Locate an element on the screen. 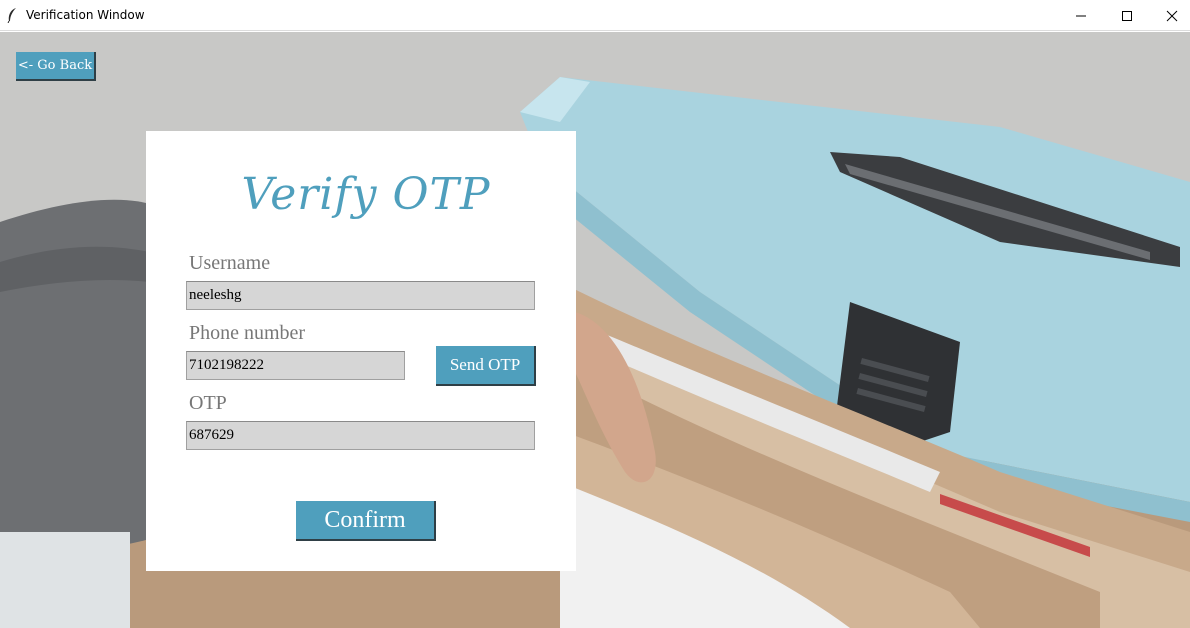 This screenshot has height=628, width=1190. close-button is located at coordinates (1169, 15).